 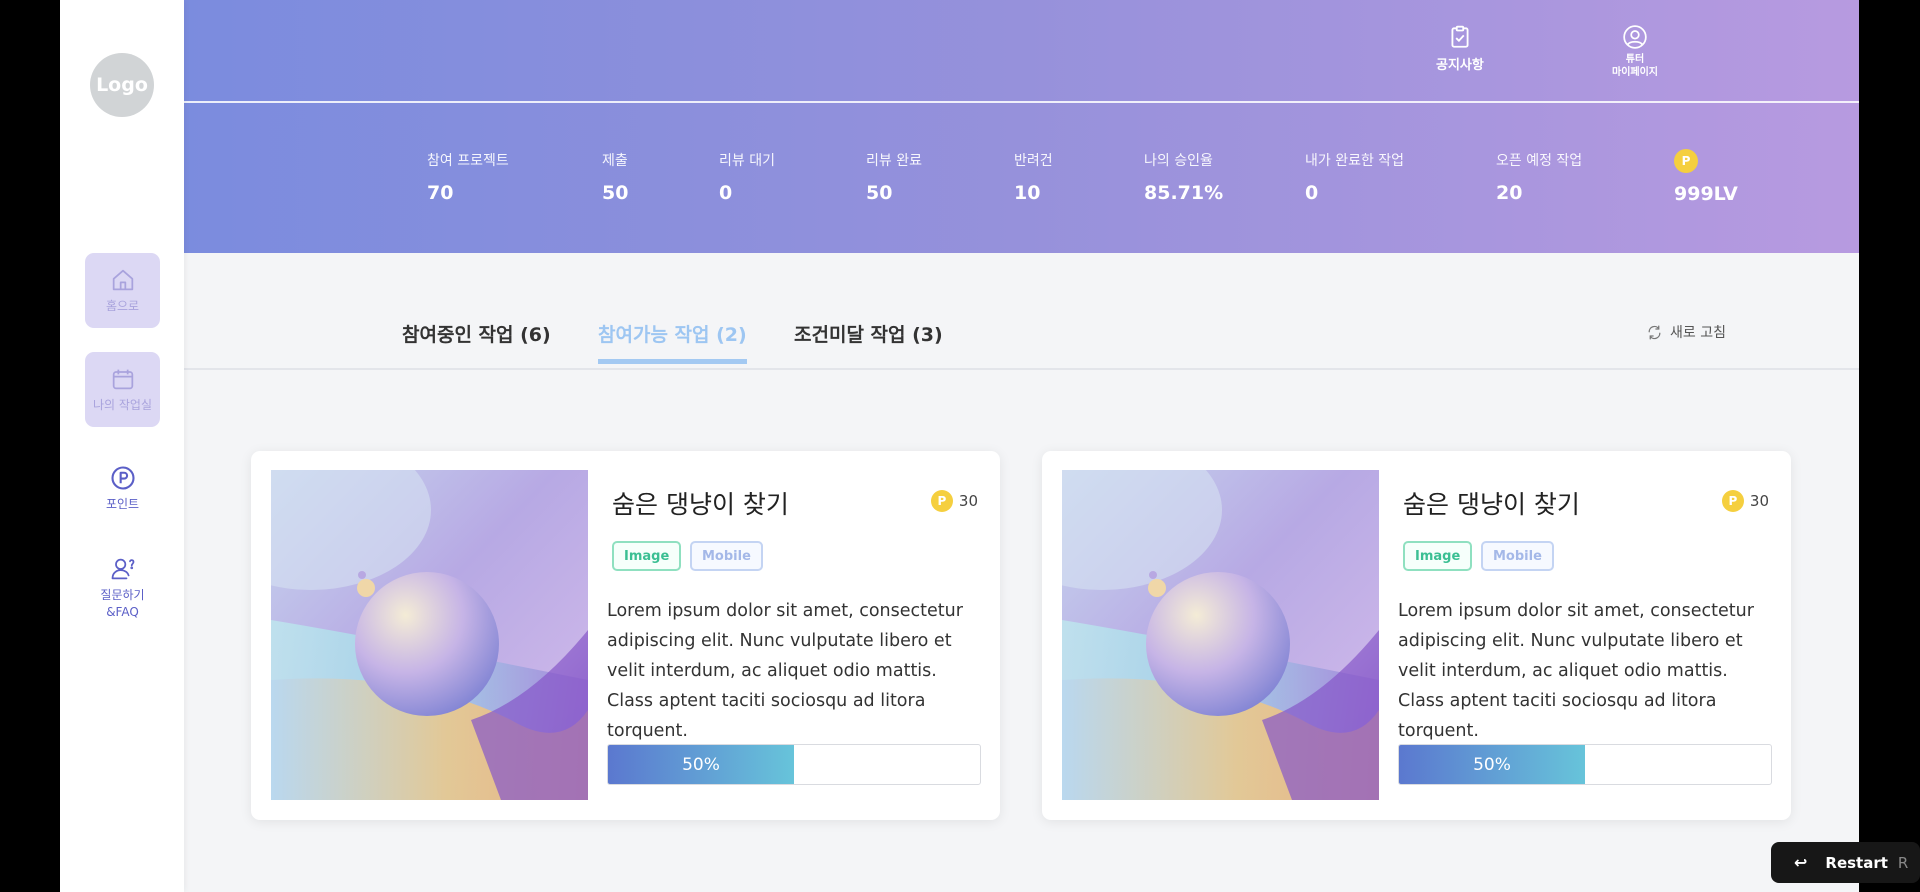 I want to click on stat-value: 20, so click(x=1509, y=193).